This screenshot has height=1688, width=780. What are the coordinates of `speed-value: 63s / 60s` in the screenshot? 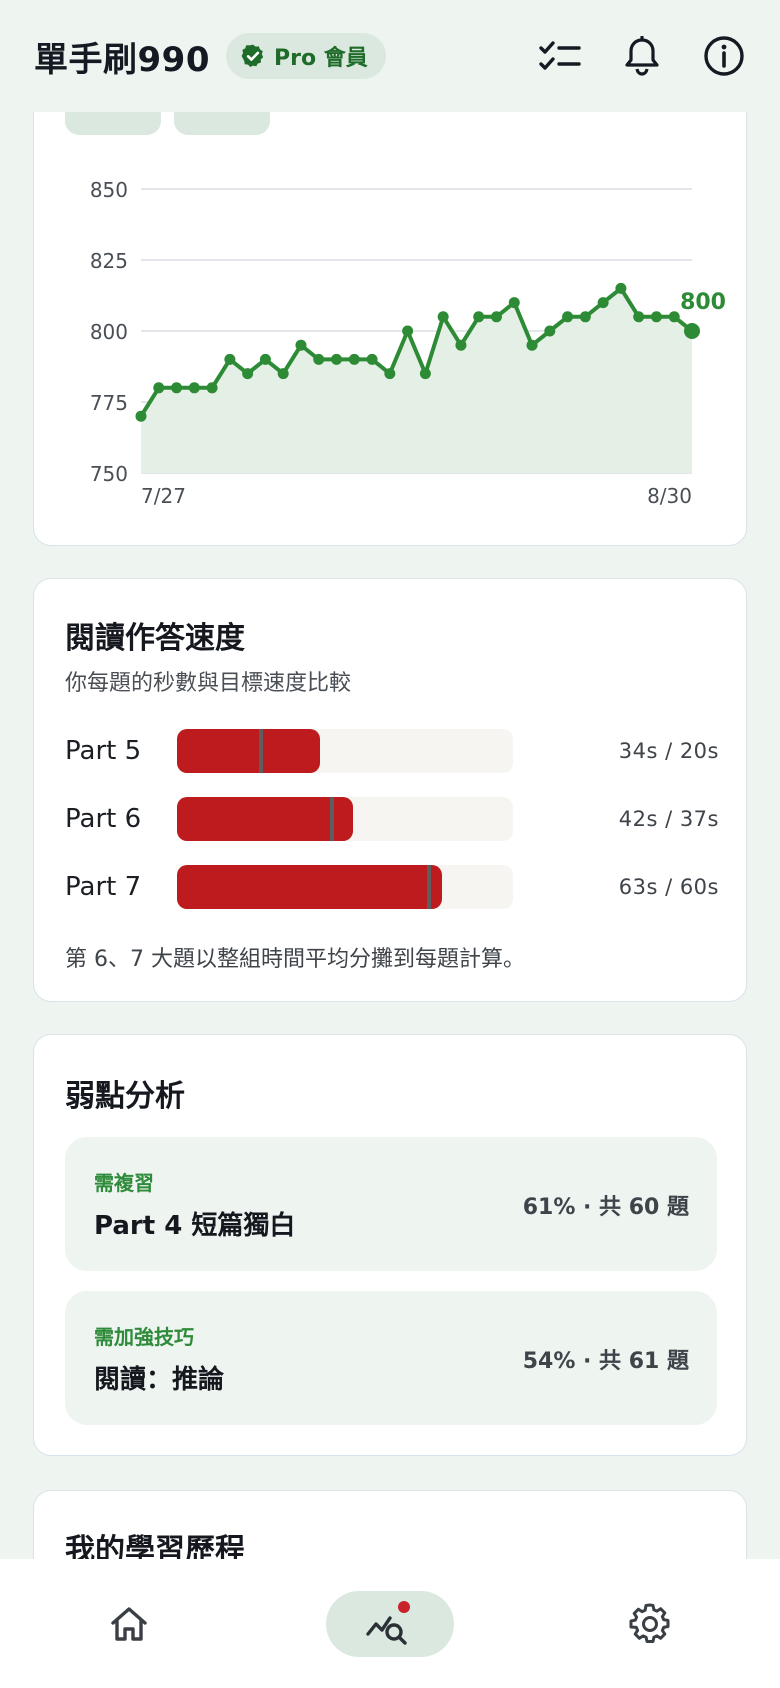 It's located at (668, 887).